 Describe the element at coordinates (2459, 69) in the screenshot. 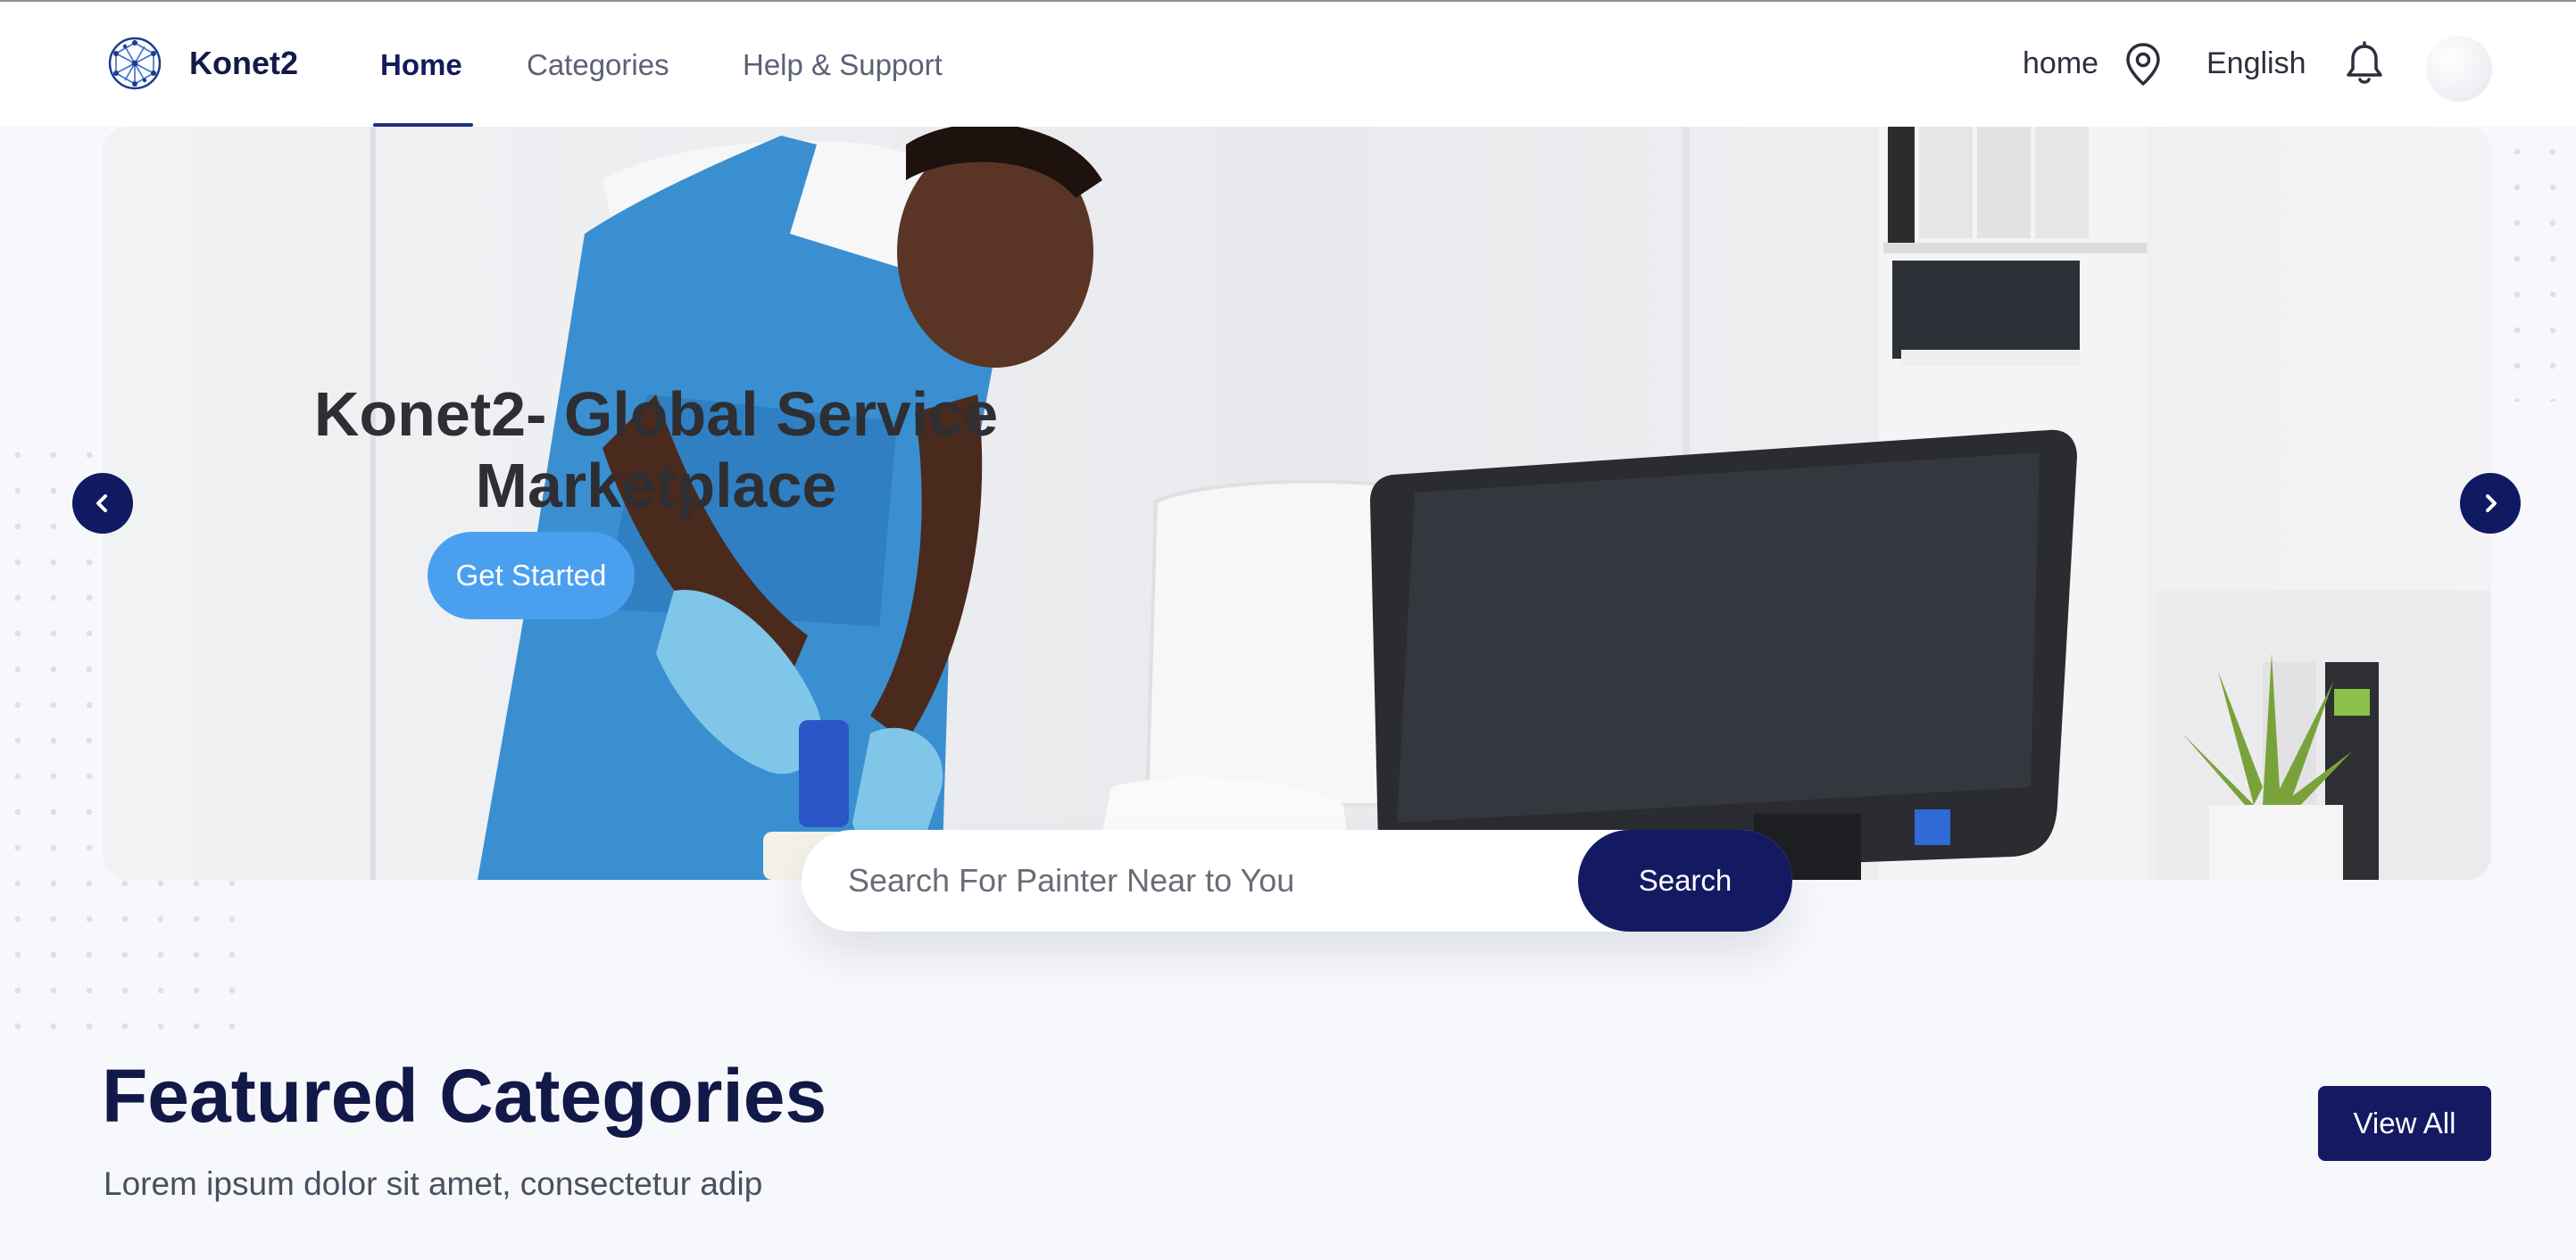

I see `avatar` at that location.